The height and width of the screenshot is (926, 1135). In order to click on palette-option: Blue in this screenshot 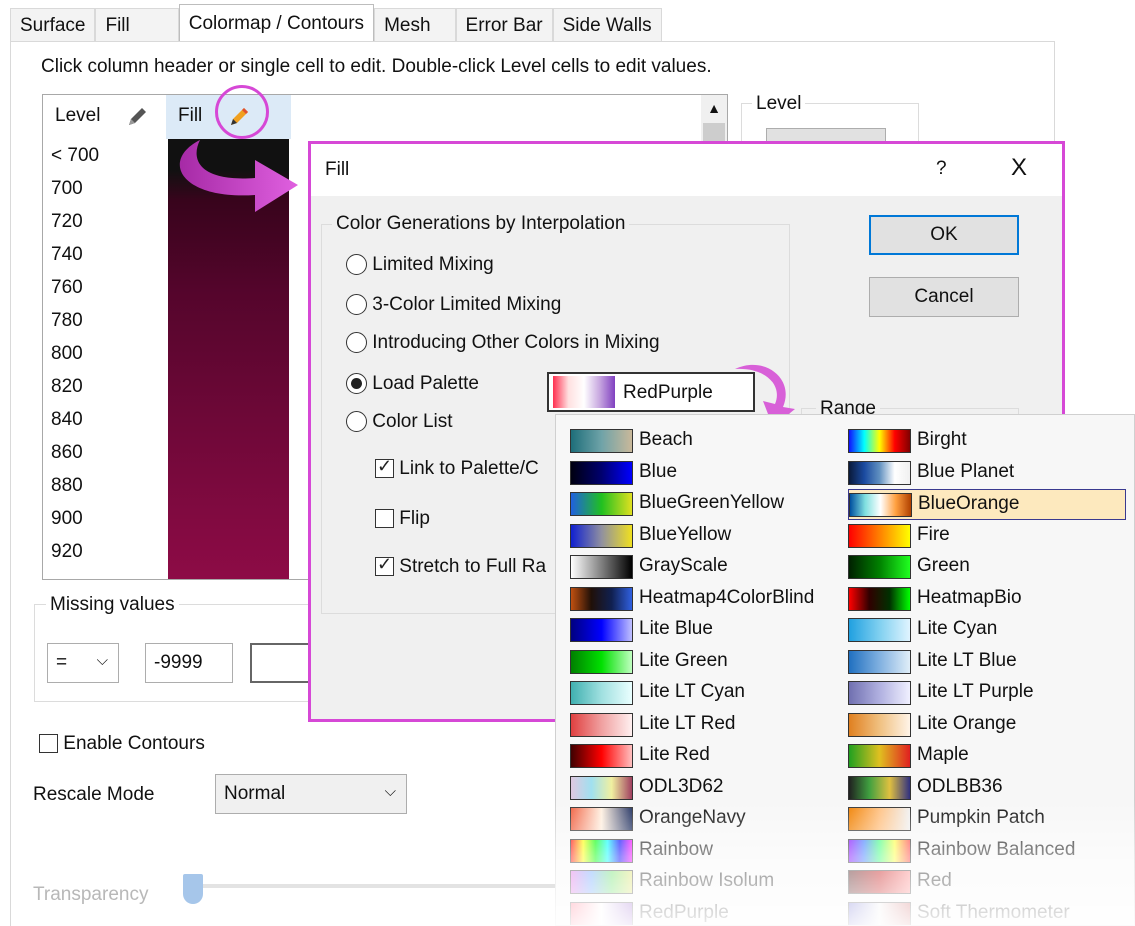, I will do `click(705, 473)`.